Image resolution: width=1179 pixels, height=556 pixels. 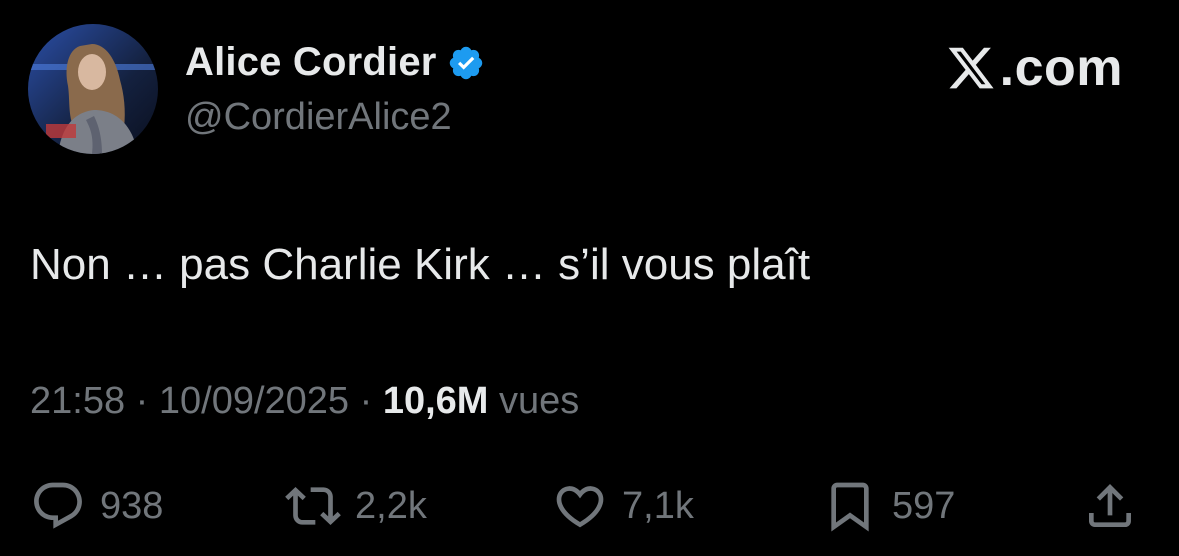 I want to click on like-count: 7,1k, so click(x=658, y=505).